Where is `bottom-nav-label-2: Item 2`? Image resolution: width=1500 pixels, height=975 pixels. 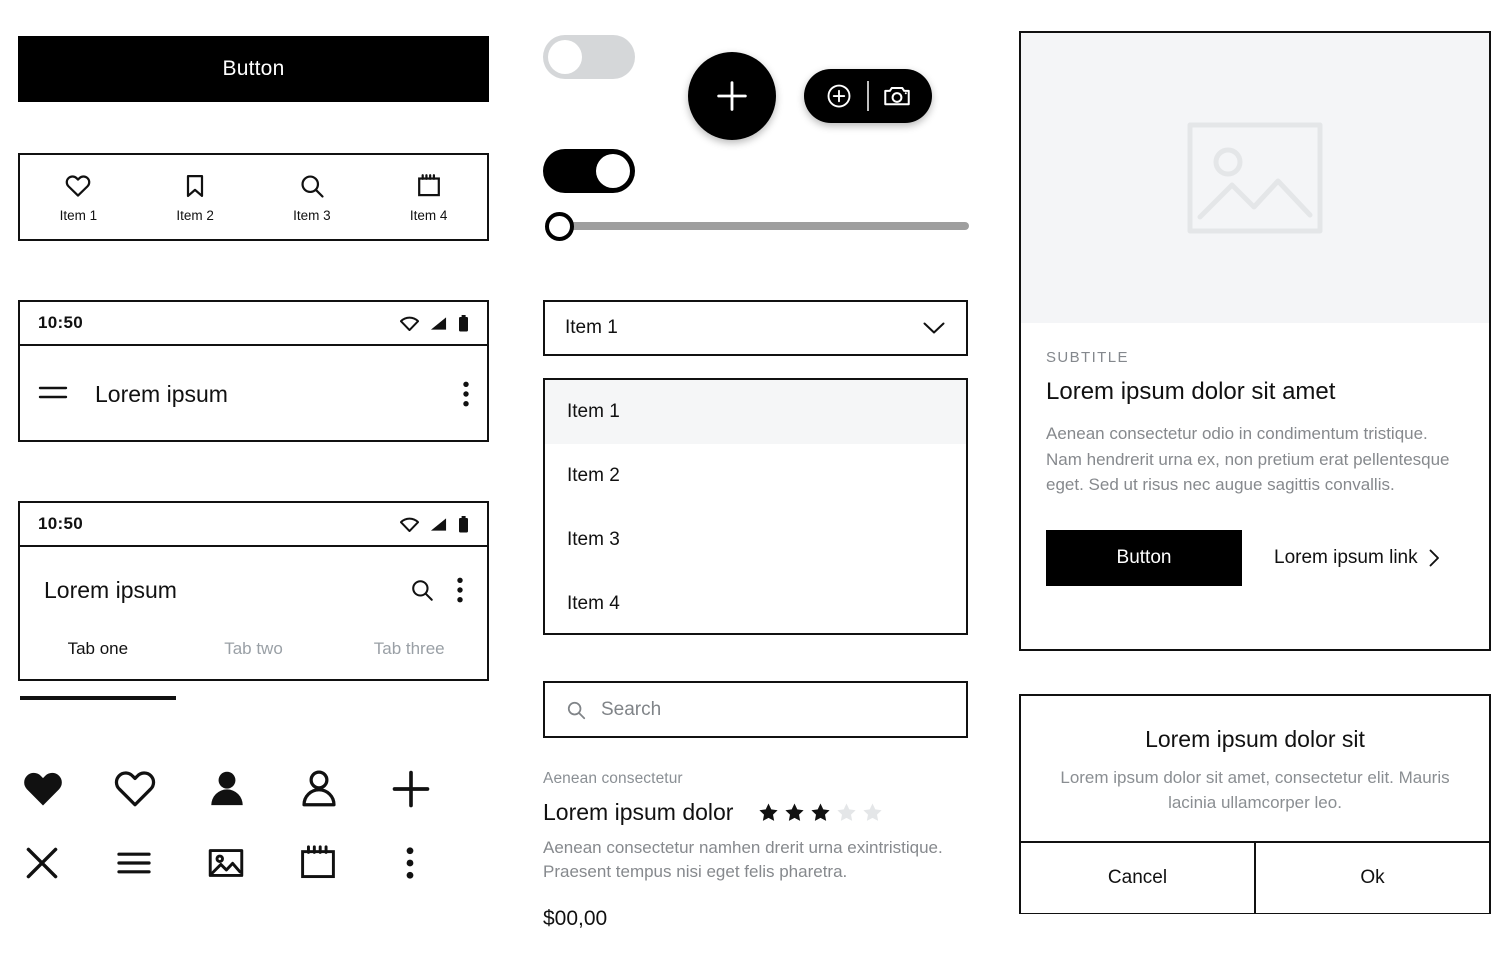
bottom-nav-label-2: Item 2 is located at coordinates (195, 215).